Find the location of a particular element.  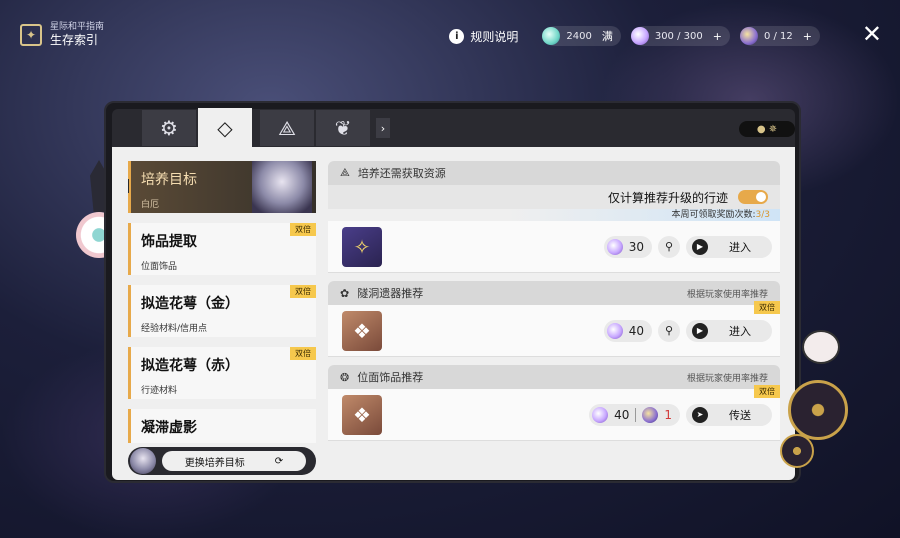

tab-survival-index: ◇ is located at coordinates (225, 128).